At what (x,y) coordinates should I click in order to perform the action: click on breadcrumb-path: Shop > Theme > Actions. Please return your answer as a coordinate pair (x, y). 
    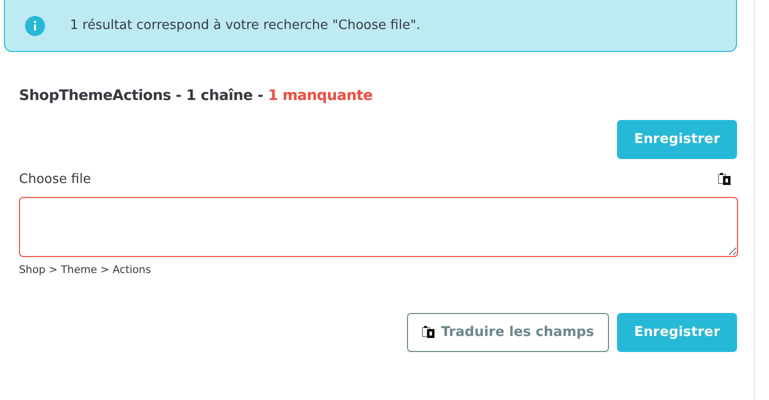
    Looking at the image, I should click on (85, 270).